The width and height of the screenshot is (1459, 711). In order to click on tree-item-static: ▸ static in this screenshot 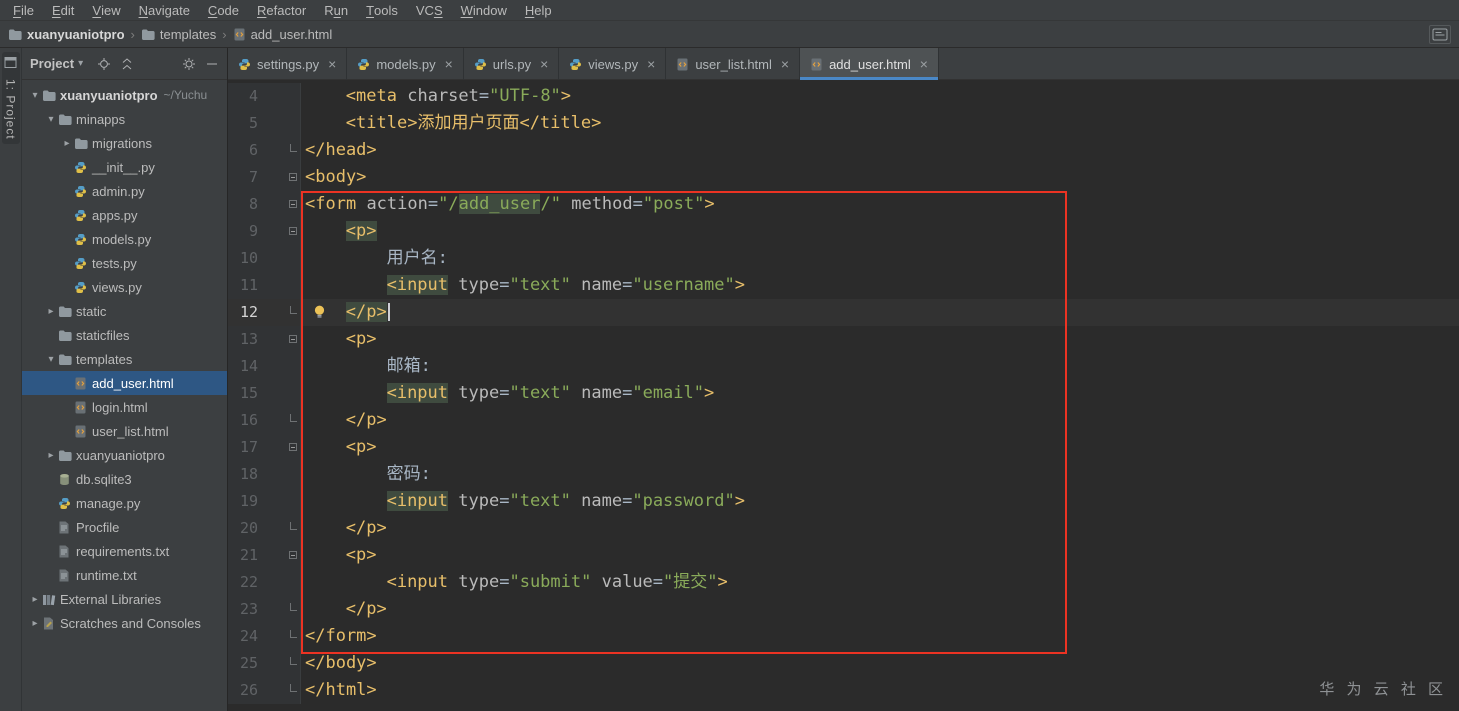, I will do `click(124, 311)`.